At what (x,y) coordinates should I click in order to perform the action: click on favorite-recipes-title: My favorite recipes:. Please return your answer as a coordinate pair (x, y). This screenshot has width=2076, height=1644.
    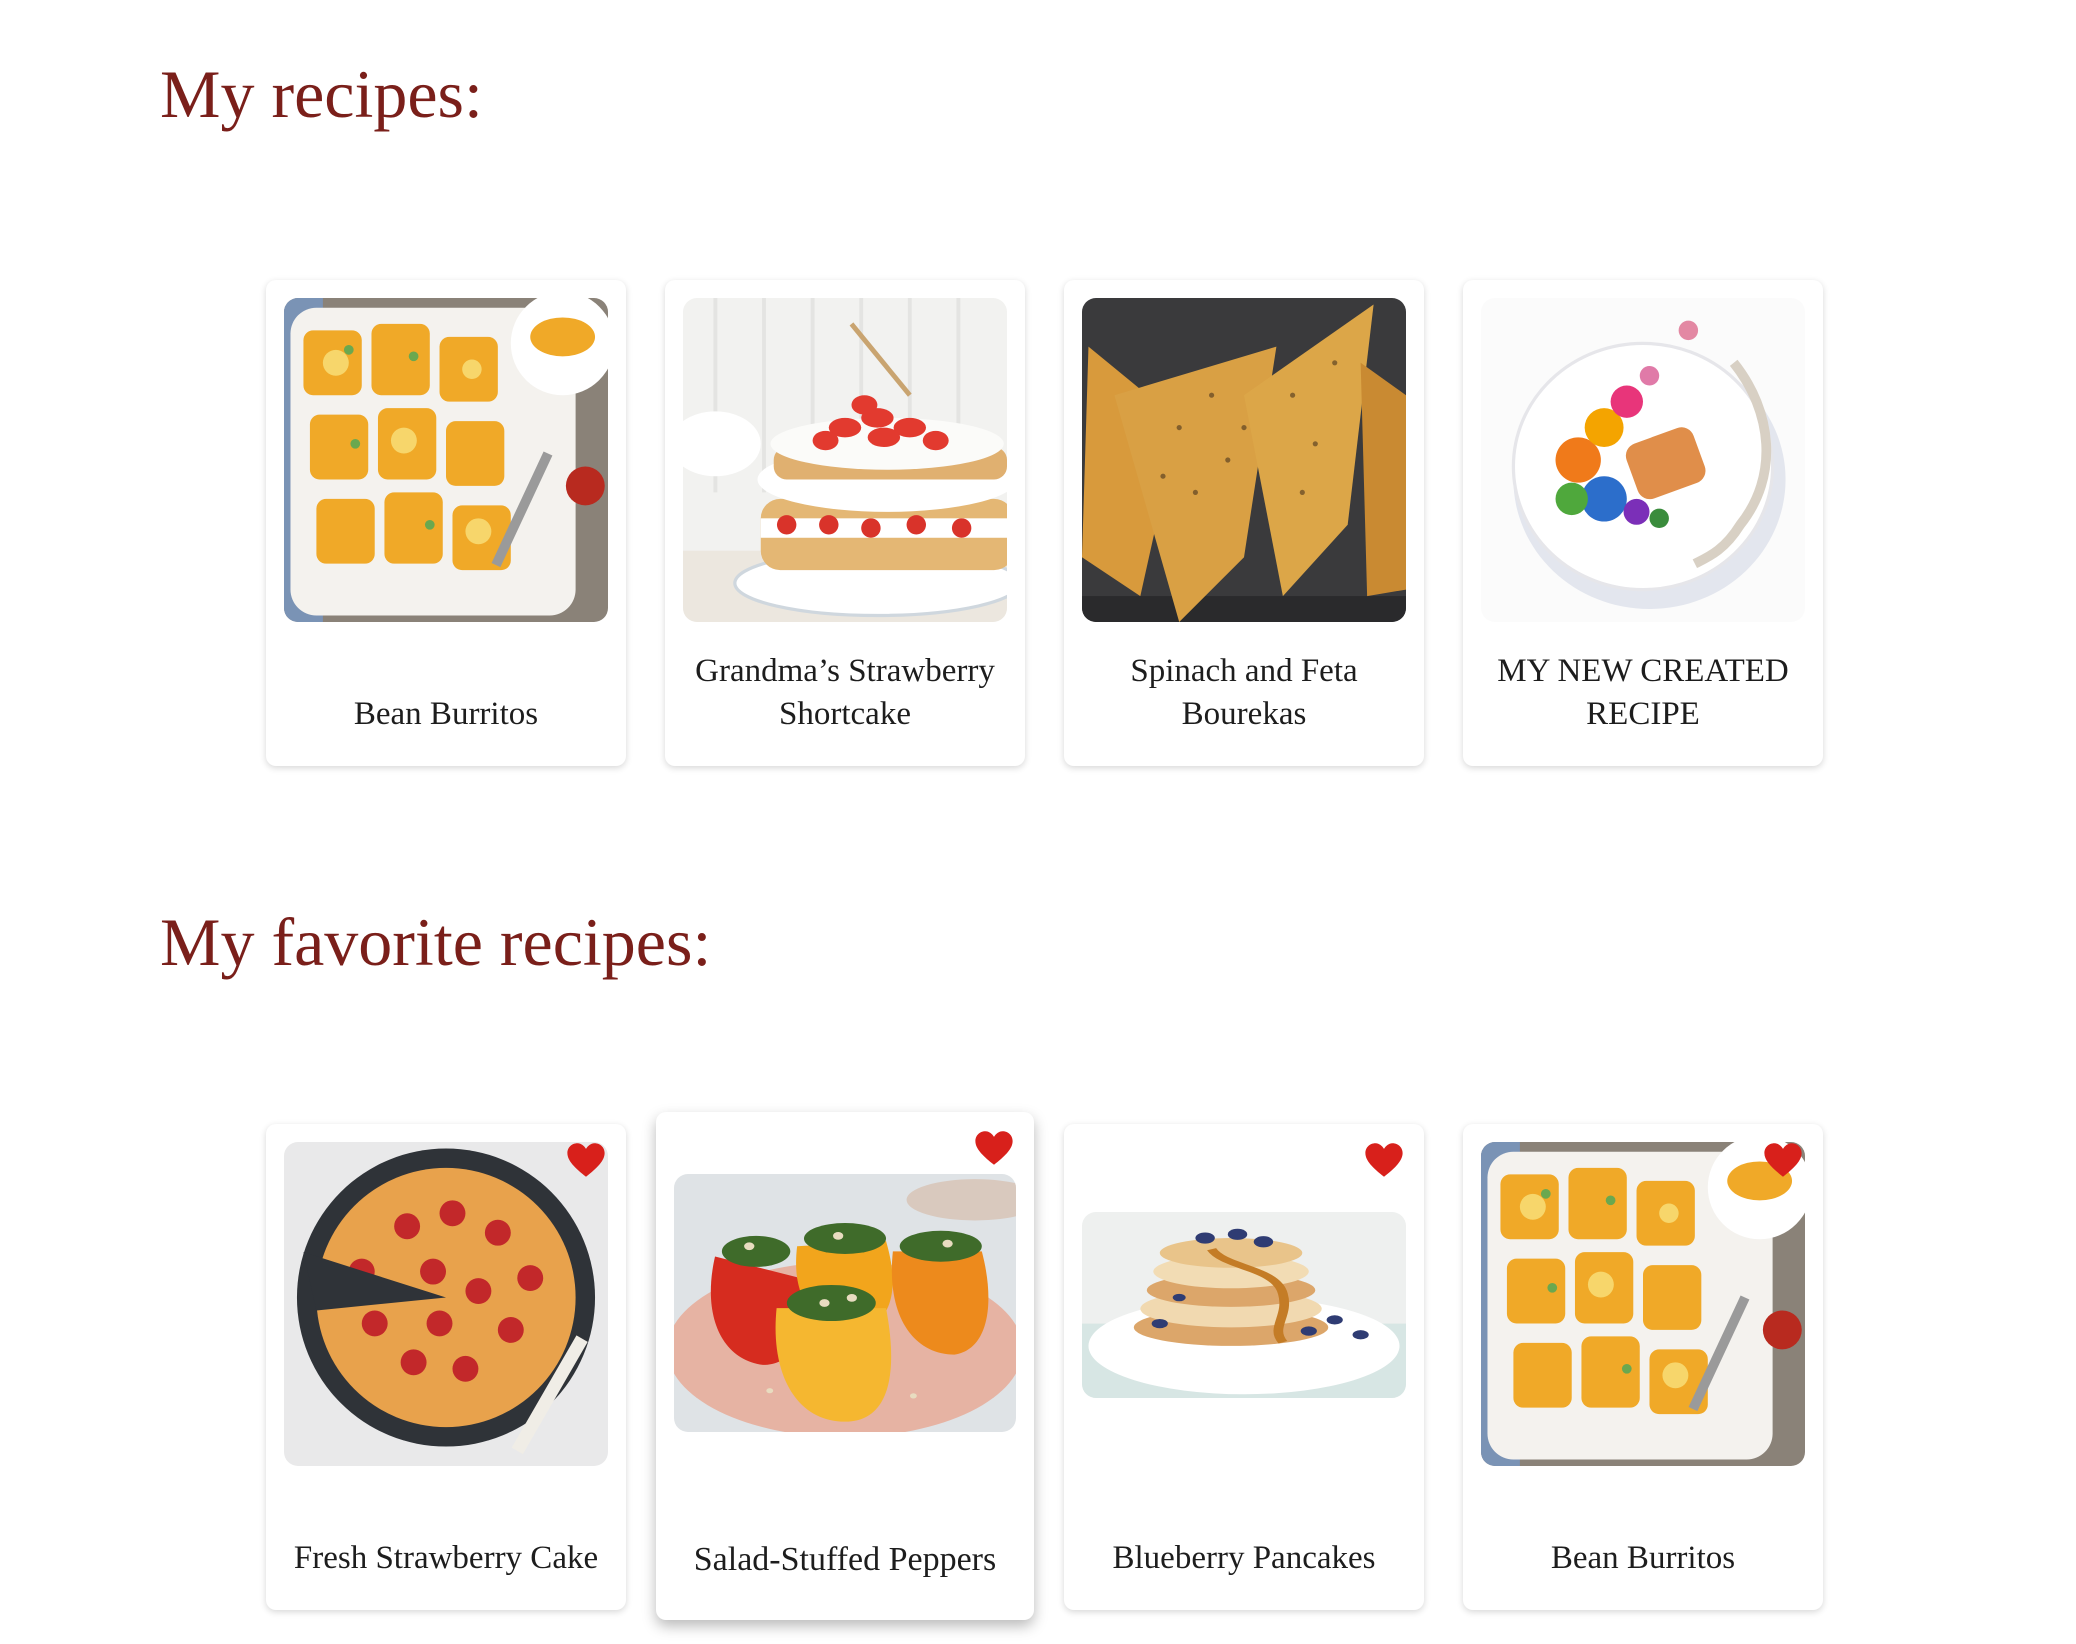
    Looking at the image, I should click on (436, 942).